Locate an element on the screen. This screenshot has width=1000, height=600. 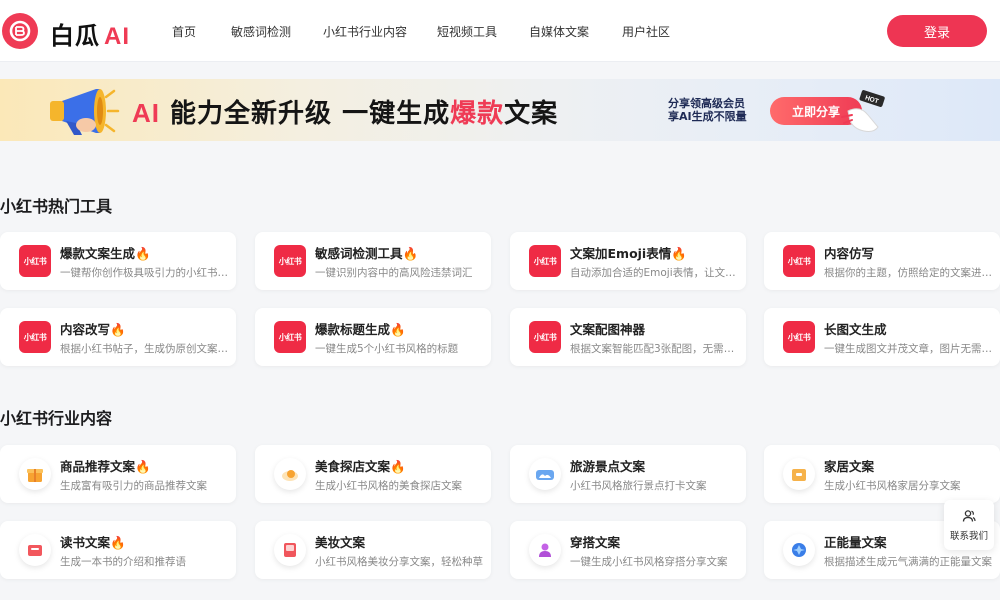
card-title: 长图文生成 is located at coordinates (855, 329).